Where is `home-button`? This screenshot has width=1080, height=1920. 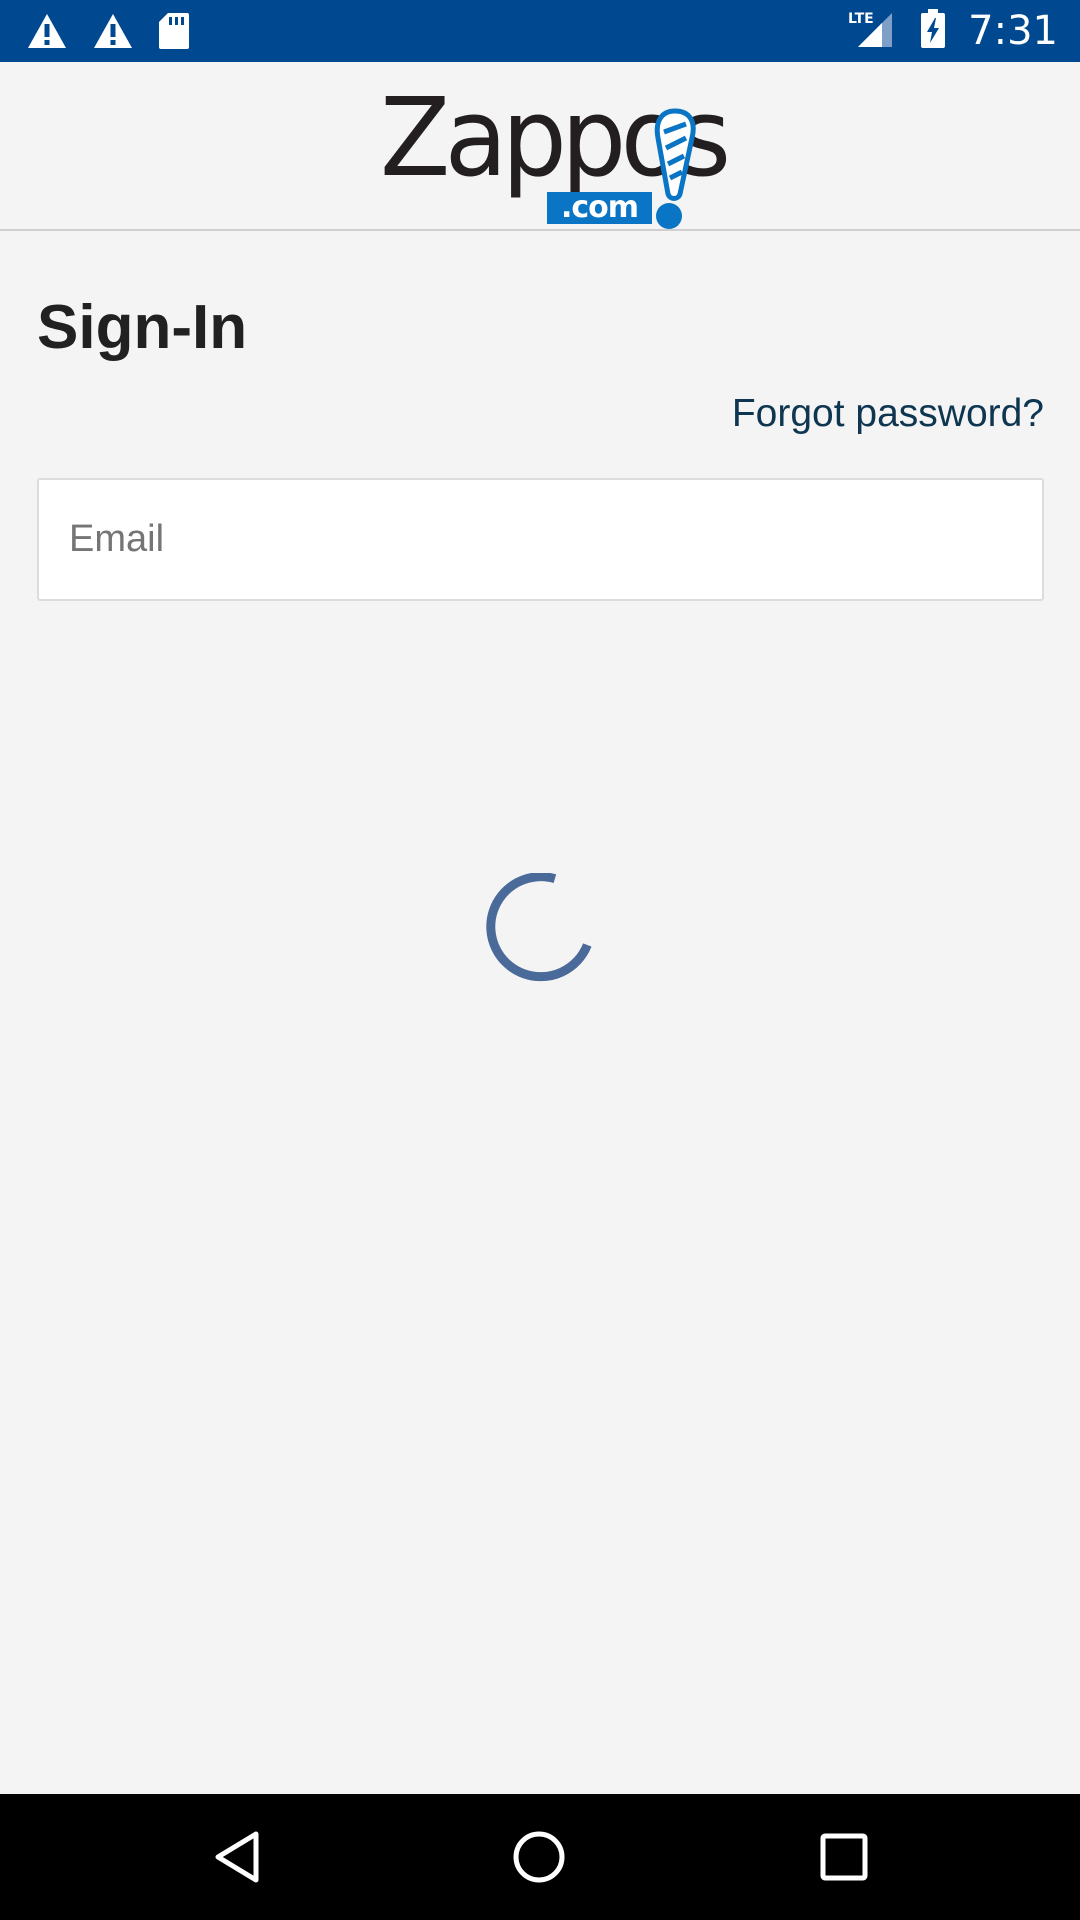 home-button is located at coordinates (539, 1857).